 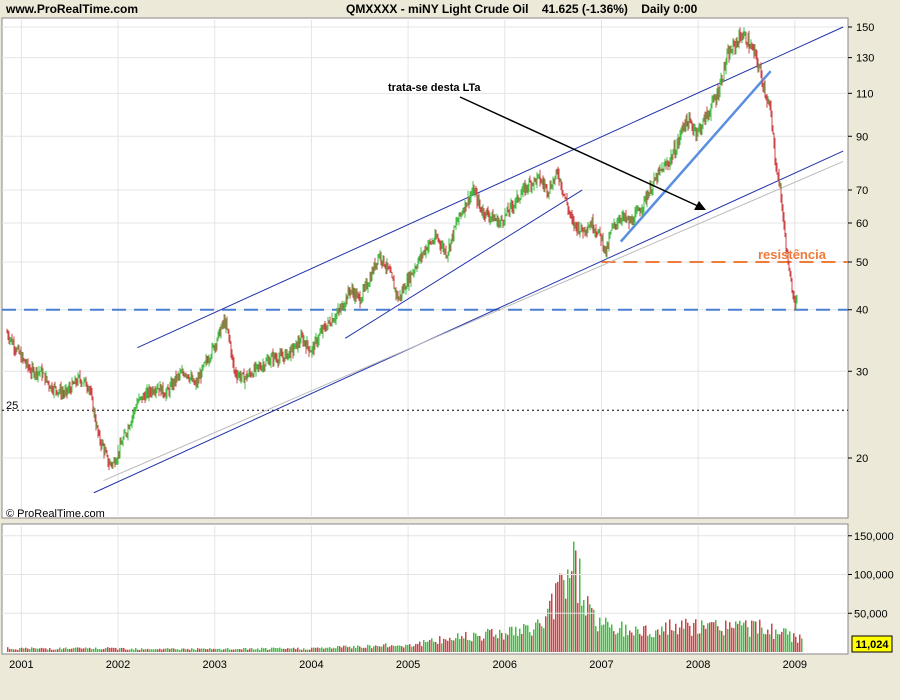 I want to click on price-tick-label: 50, so click(x=862, y=263).